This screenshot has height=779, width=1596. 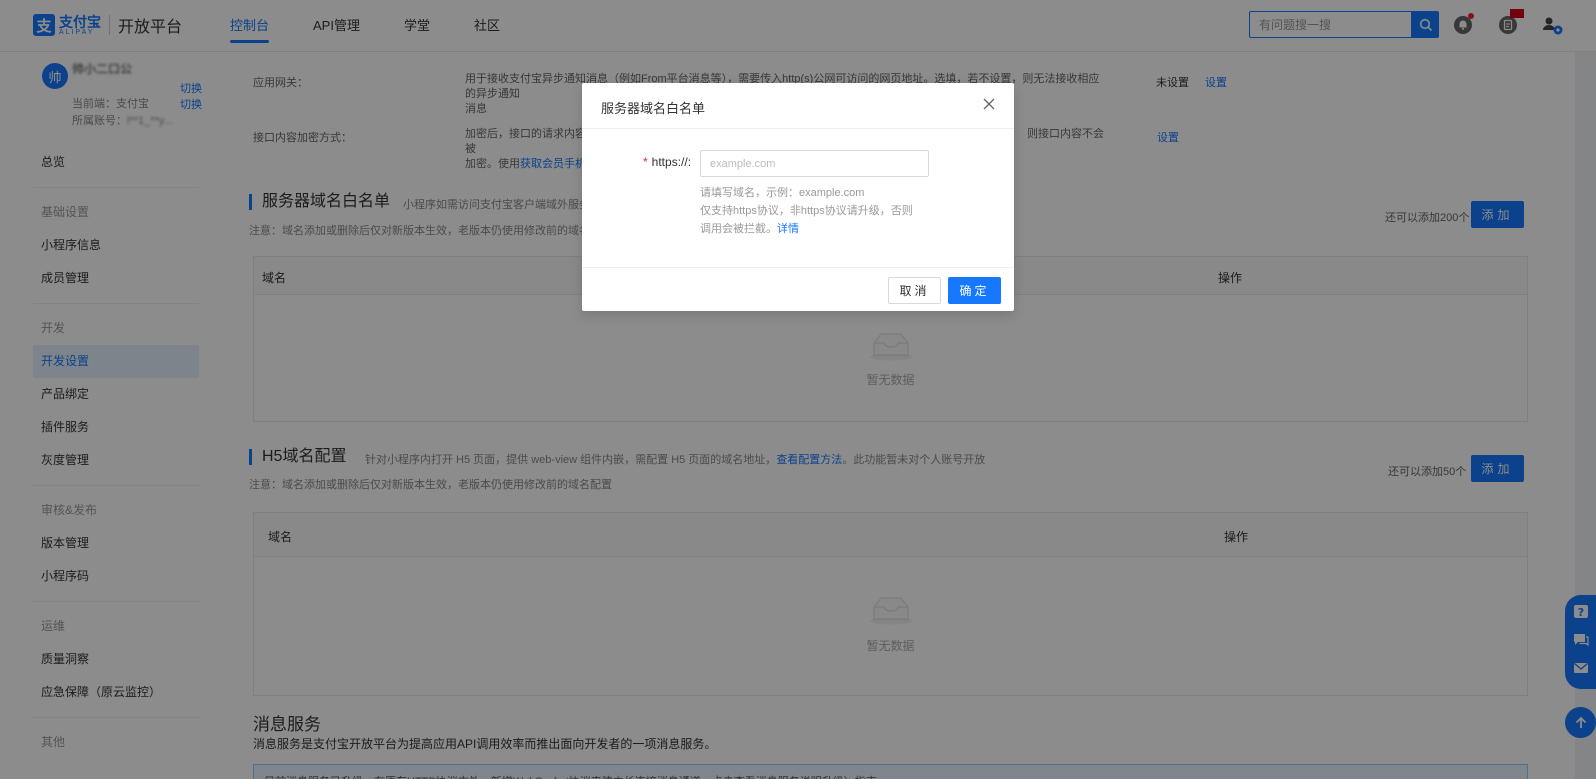 What do you see at coordinates (667, 162) in the screenshot?
I see `https-label: * https://:` at bounding box center [667, 162].